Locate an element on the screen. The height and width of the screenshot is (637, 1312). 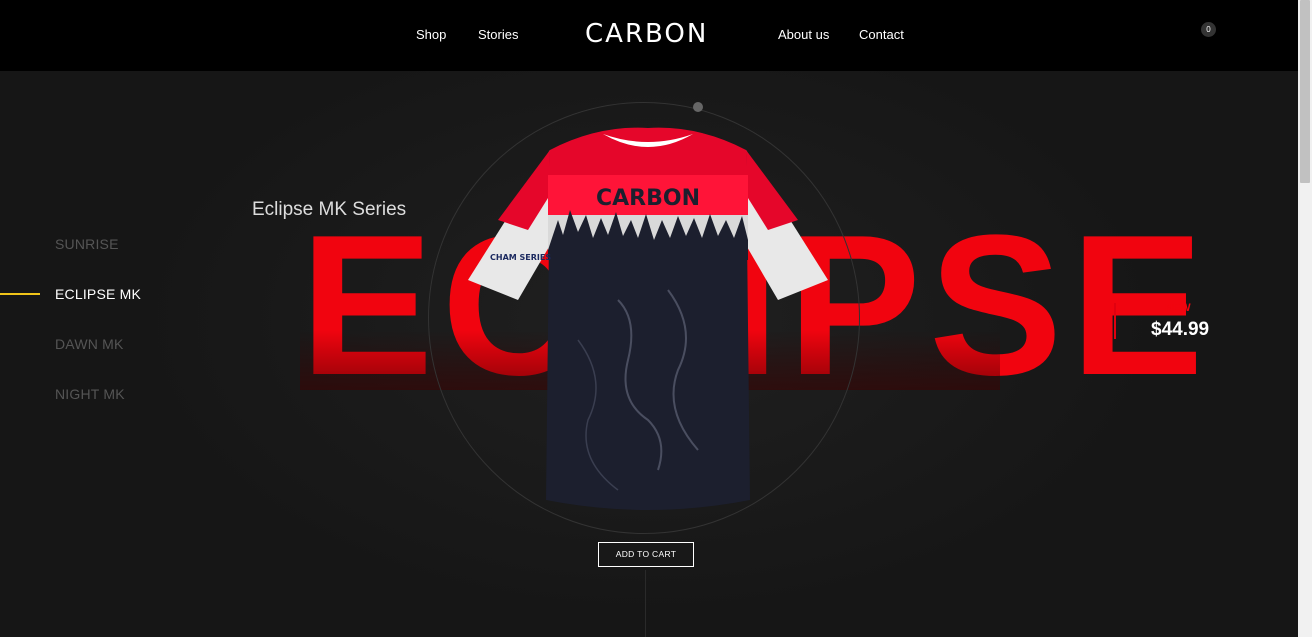
series-menu-item: NIGHT MK is located at coordinates (90, 394).